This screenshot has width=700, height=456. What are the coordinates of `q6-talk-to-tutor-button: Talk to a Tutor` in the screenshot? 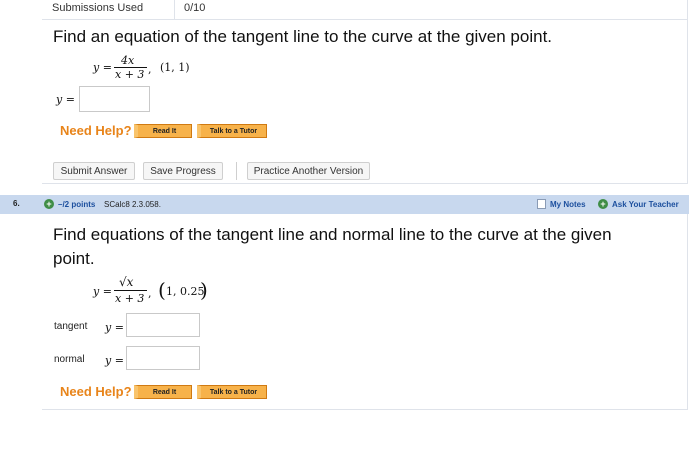 It's located at (232, 392).